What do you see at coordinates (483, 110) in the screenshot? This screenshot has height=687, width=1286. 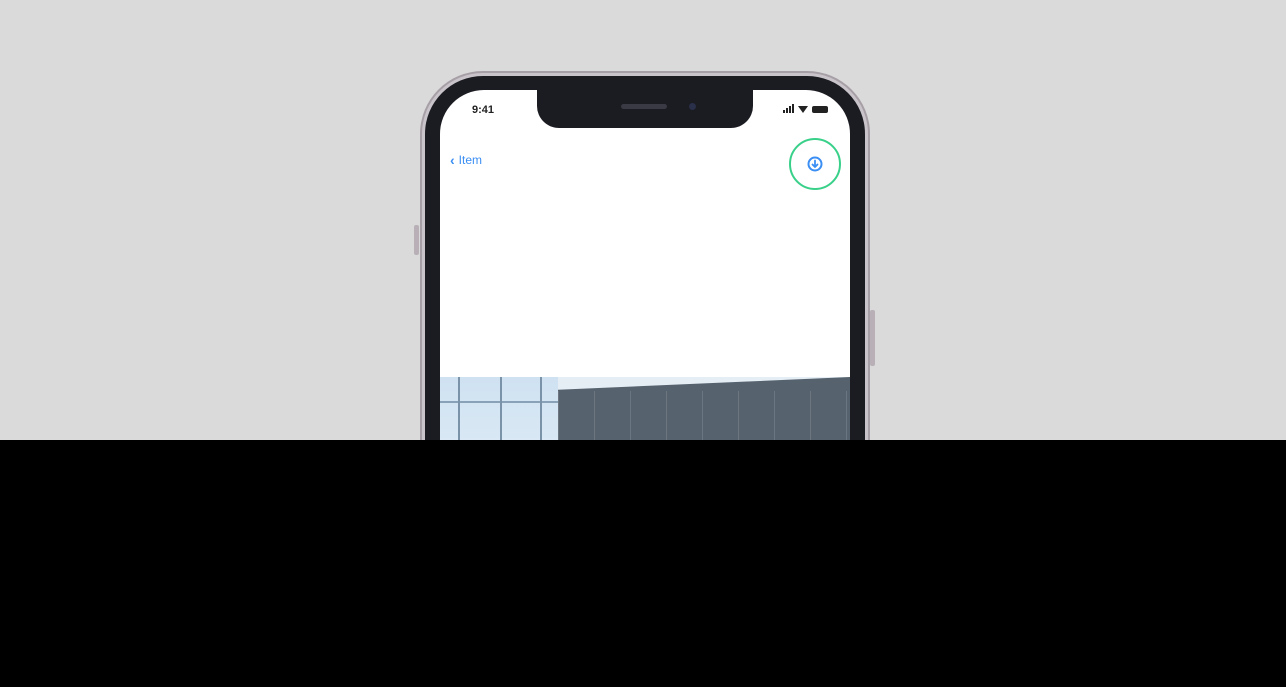 I see `status-time: 9:41` at bounding box center [483, 110].